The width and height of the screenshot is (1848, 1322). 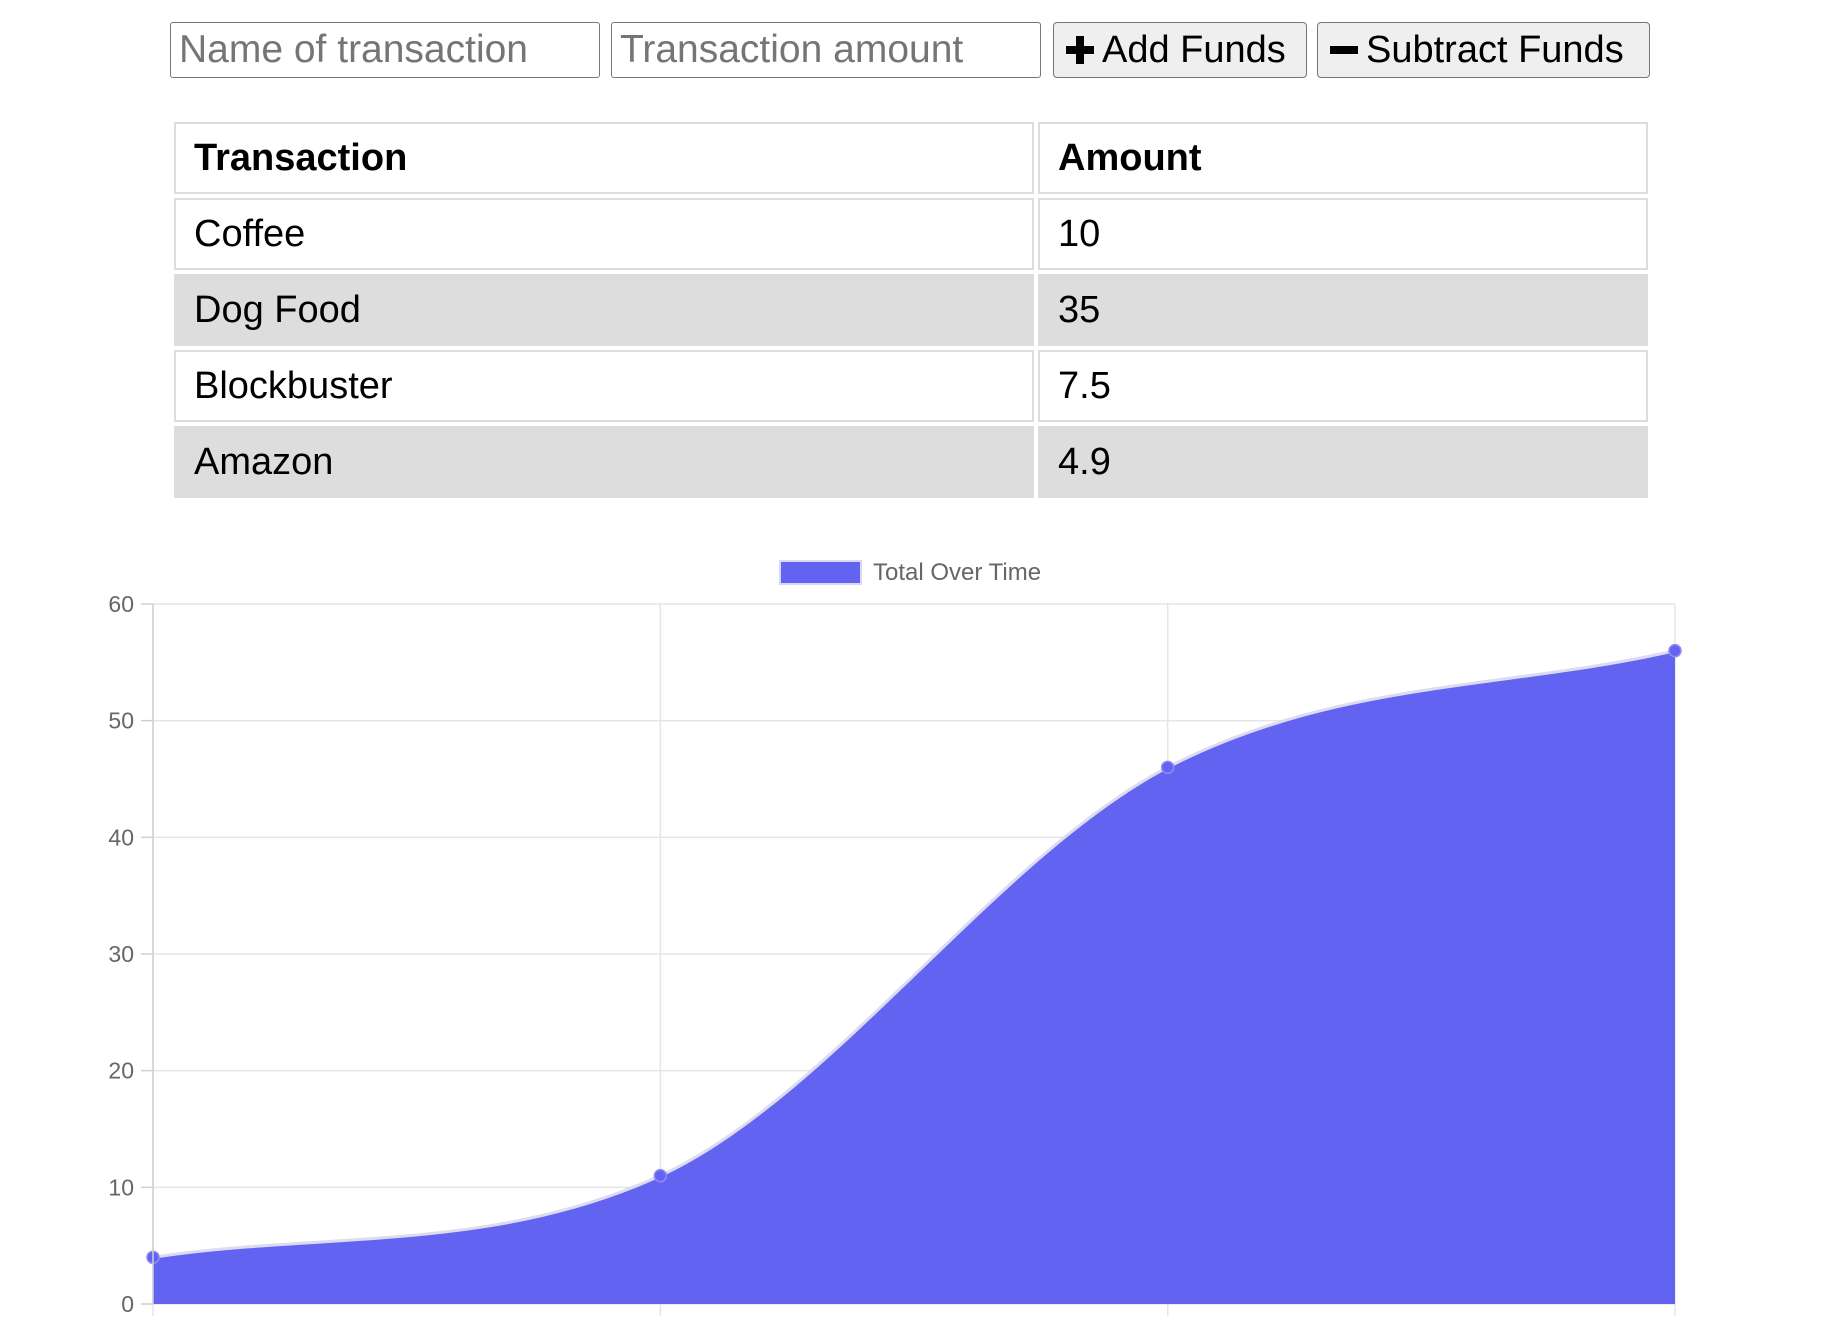 I want to click on y-tick-label: 20, so click(x=121, y=1071).